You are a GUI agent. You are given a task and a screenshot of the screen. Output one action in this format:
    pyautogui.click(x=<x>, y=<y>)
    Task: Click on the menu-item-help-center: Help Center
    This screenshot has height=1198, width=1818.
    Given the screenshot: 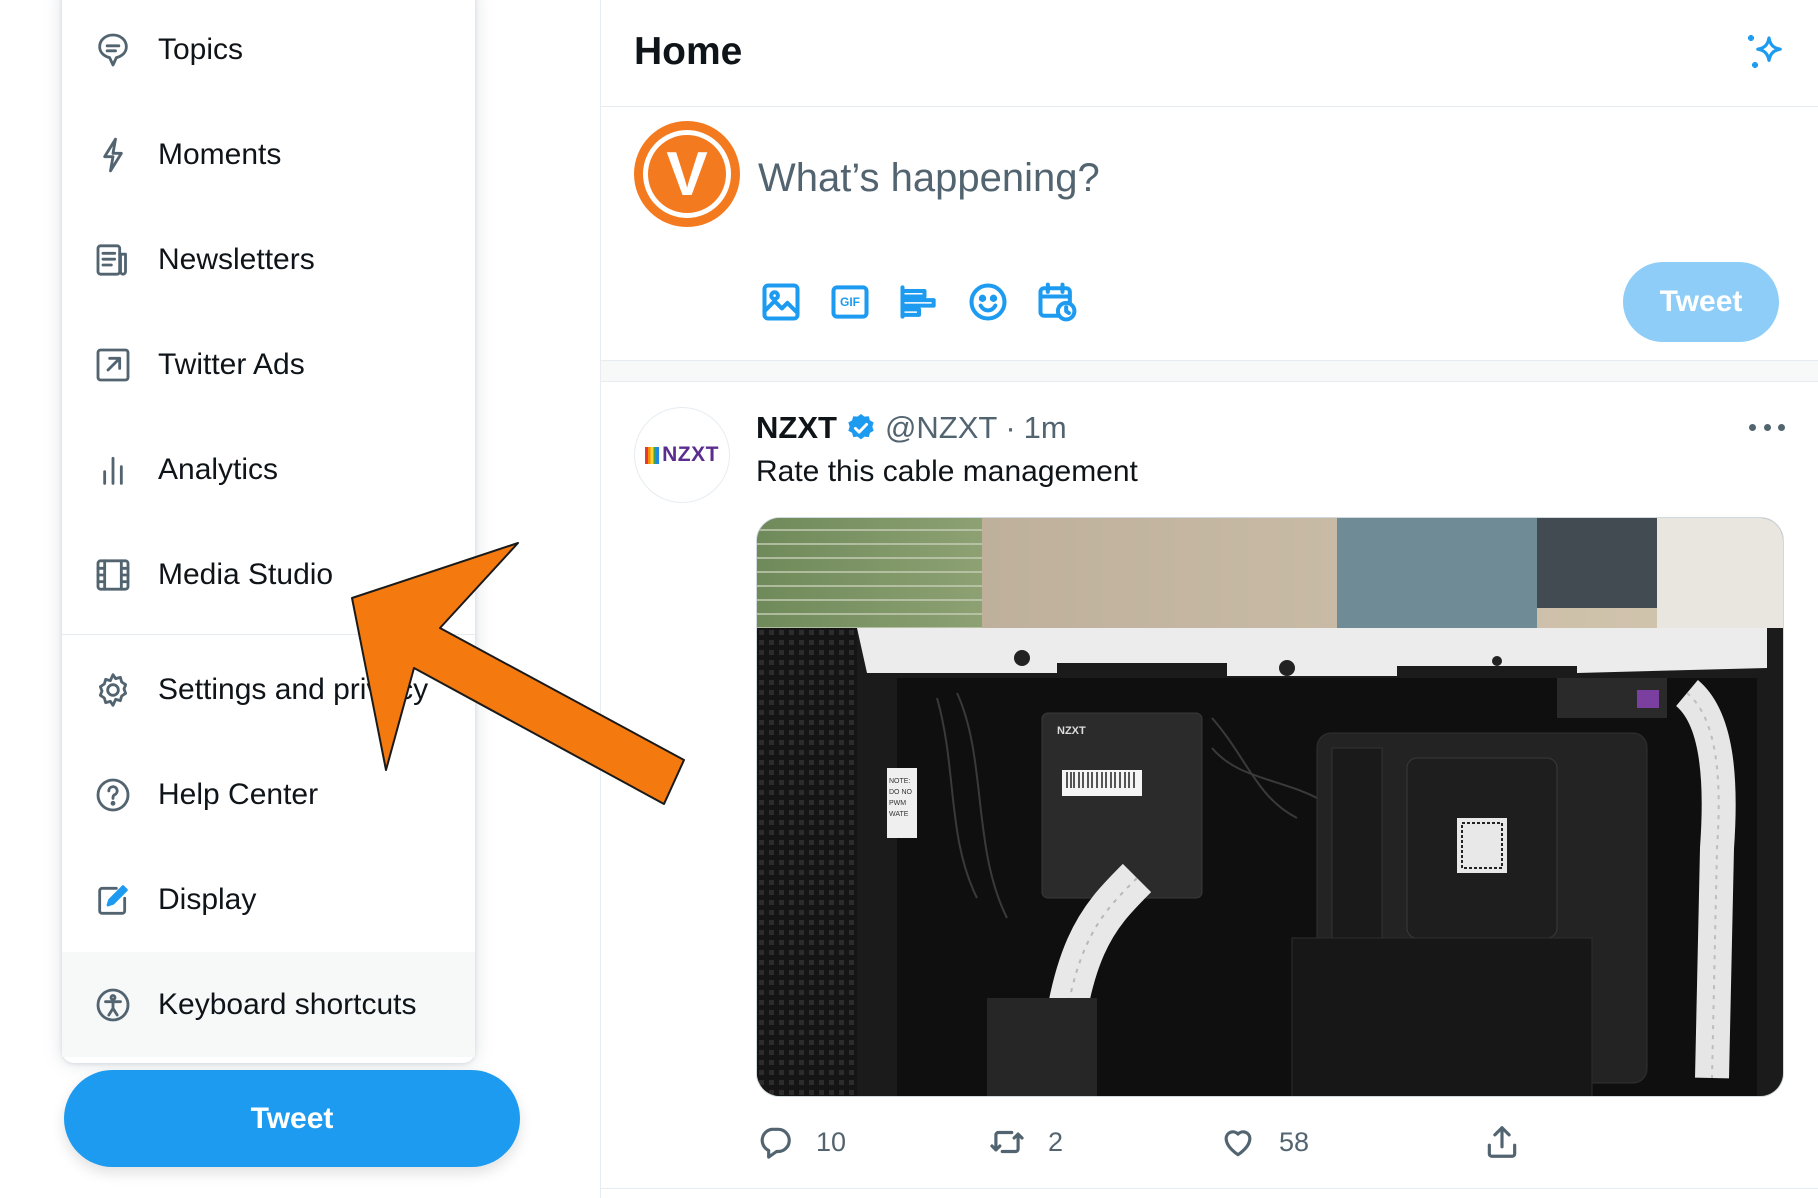 What is the action you would take?
    pyautogui.click(x=268, y=794)
    